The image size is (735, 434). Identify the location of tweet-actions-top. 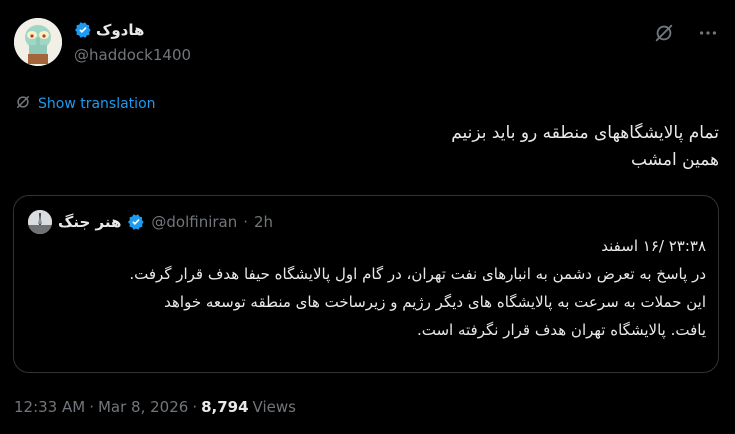
(686, 33).